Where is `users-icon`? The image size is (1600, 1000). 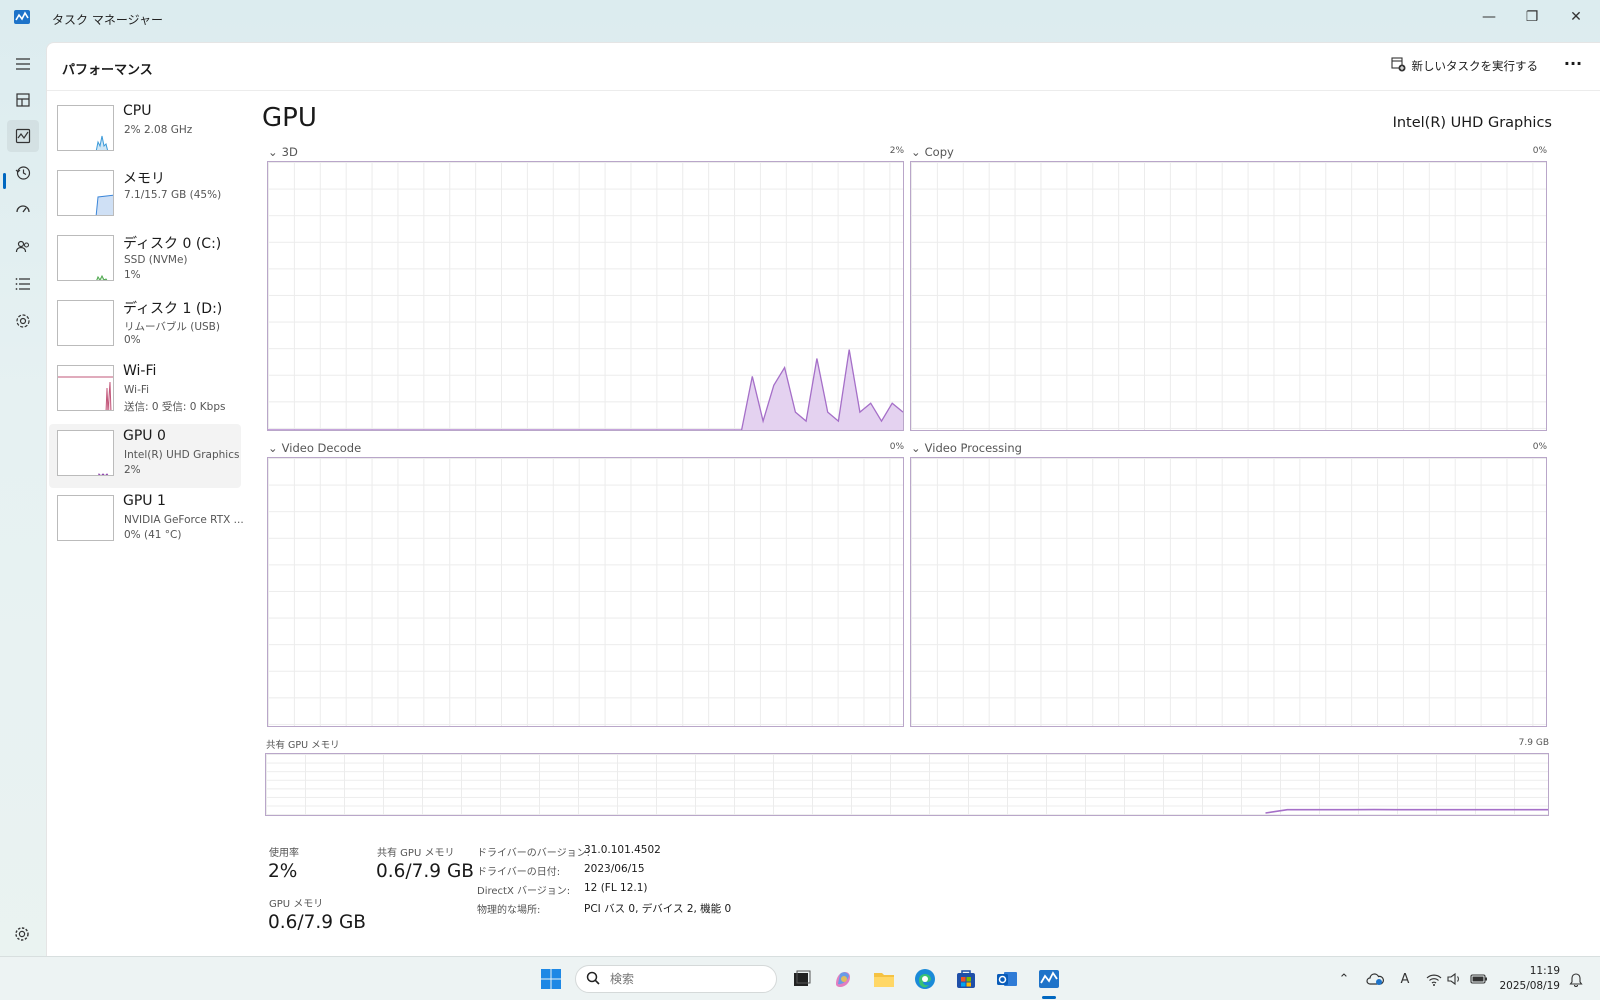 users-icon is located at coordinates (23, 247).